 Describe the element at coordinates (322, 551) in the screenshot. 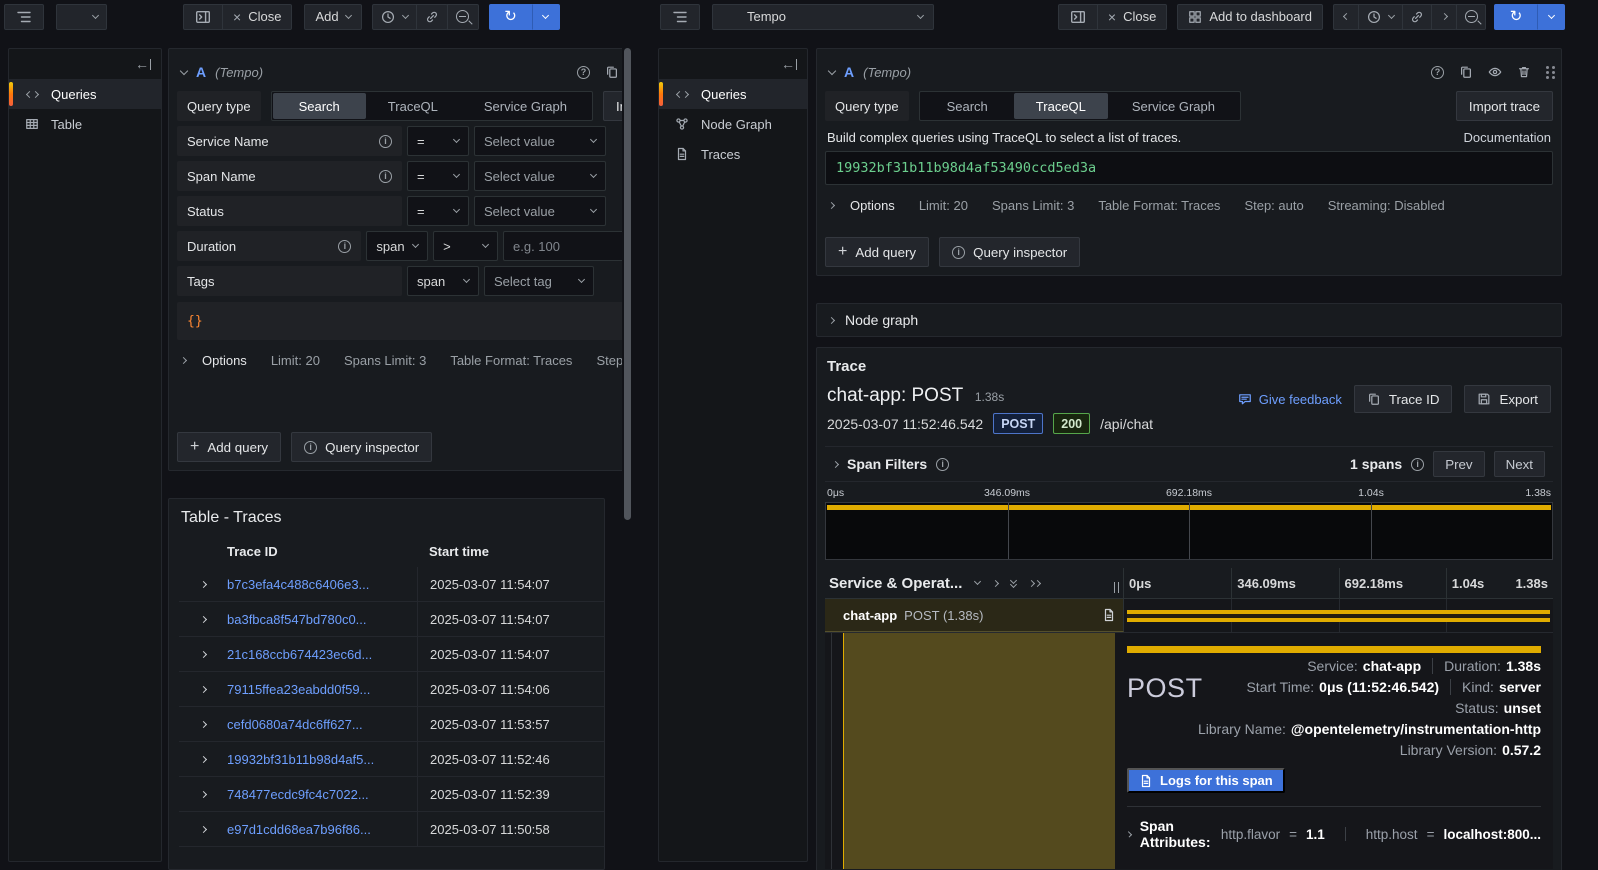

I see `column-header-trace-id: Trace ID` at that location.